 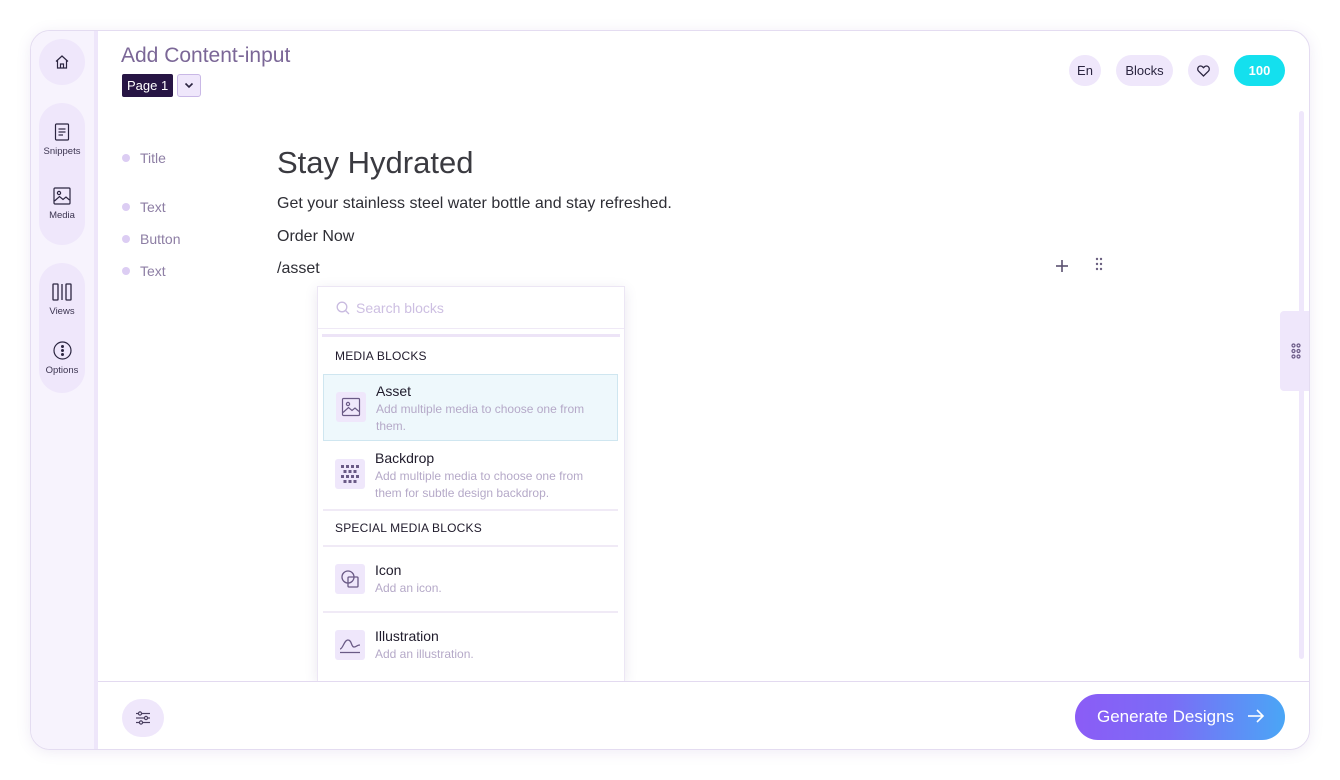 I want to click on page-badge: Page 1, so click(x=148, y=85).